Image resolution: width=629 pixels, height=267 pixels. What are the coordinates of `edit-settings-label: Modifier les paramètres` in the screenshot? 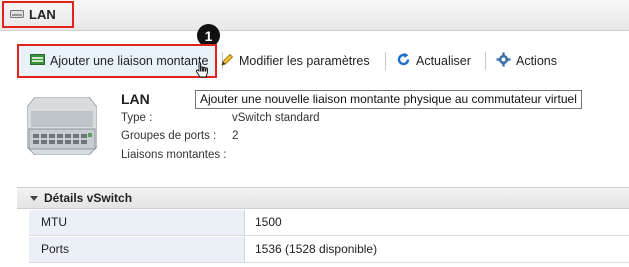 It's located at (304, 61).